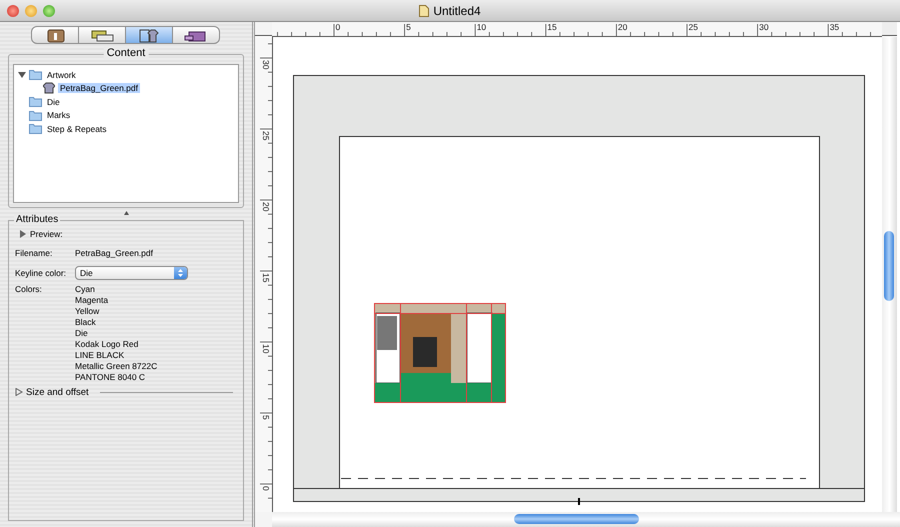 The width and height of the screenshot is (900, 527). Describe the element at coordinates (92, 300) in the screenshot. I see `color-name: Magenta` at that location.